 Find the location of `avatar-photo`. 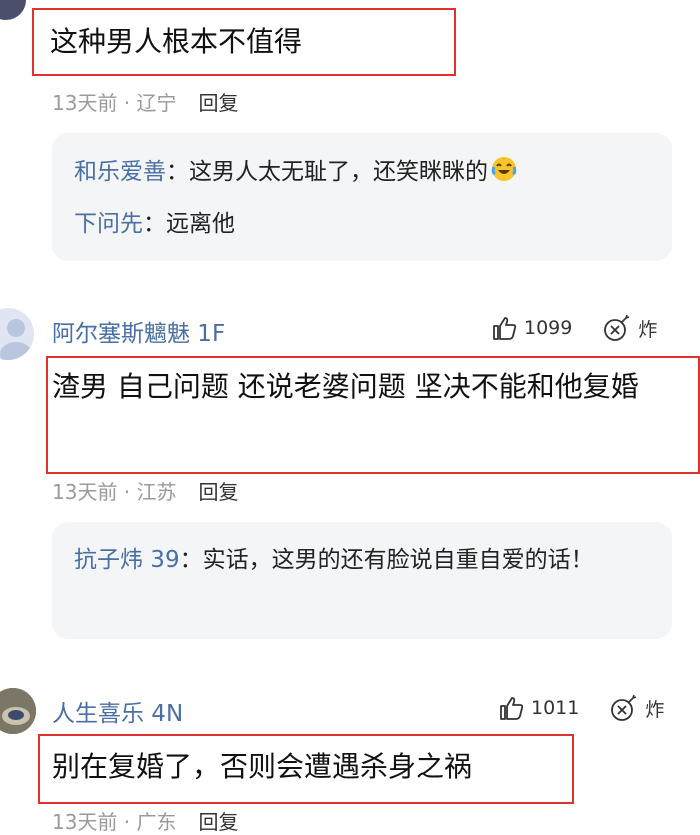

avatar-photo is located at coordinates (18, 711).